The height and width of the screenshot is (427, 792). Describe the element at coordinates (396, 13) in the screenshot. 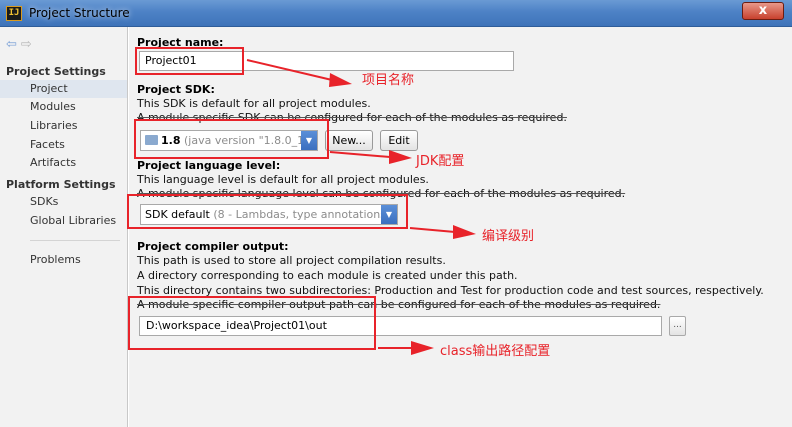

I see `title-bar: IJ Project Structure x` at that location.